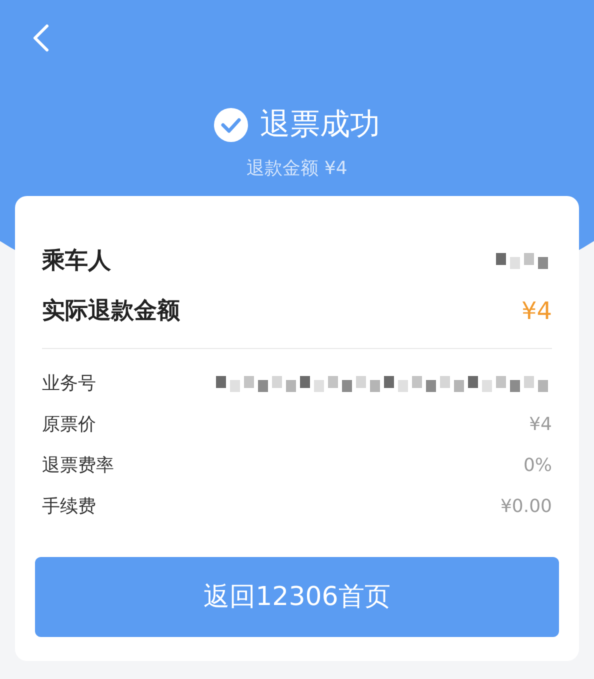 This screenshot has height=679, width=594. Describe the element at coordinates (297, 597) in the screenshot. I see `home-button: 返回12306首页` at that location.